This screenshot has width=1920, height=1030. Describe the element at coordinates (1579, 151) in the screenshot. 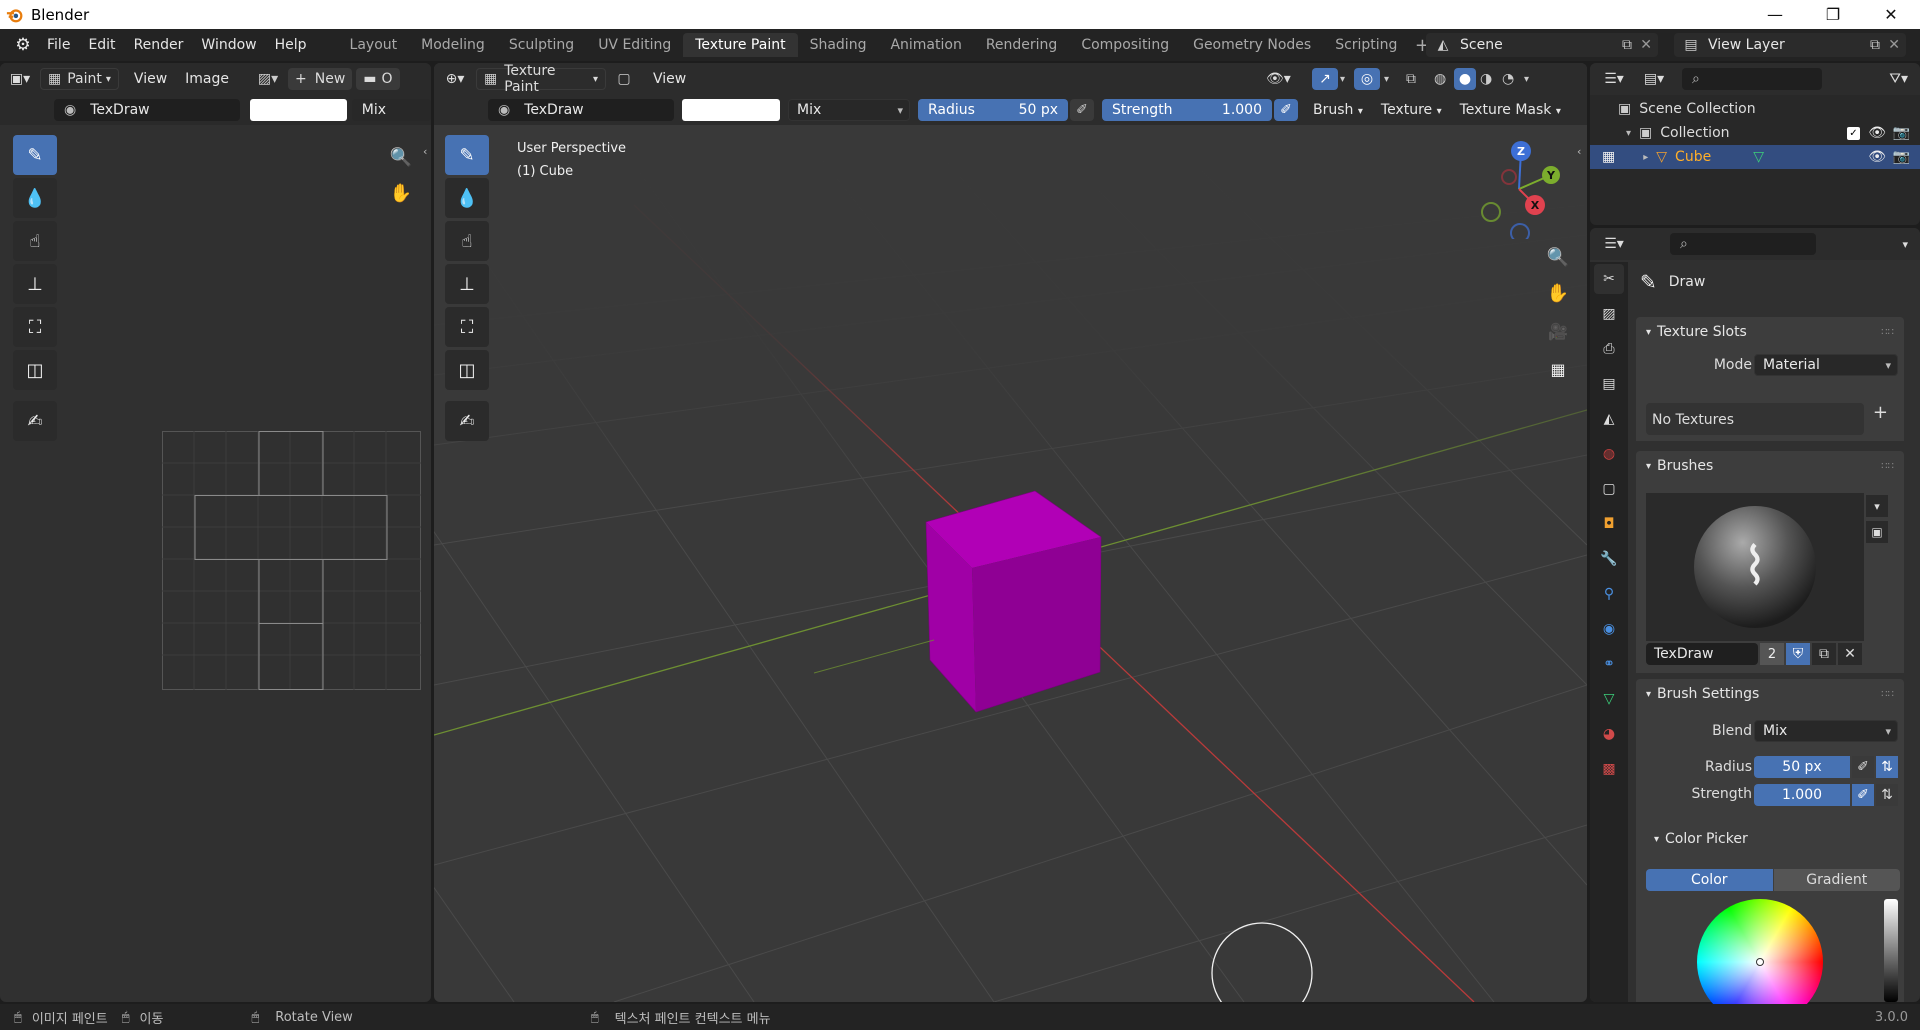

I see `vp-collapse-sidebar-icon: ‹` at that location.